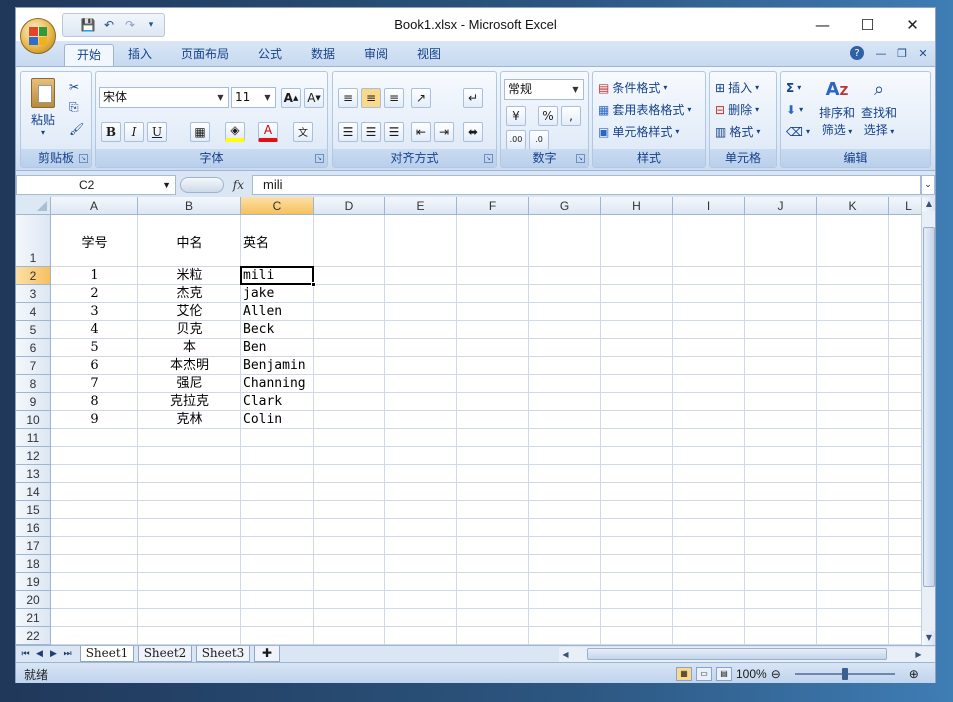  What do you see at coordinates (94, 294) in the screenshot?
I see `cell-student-id: 2` at bounding box center [94, 294].